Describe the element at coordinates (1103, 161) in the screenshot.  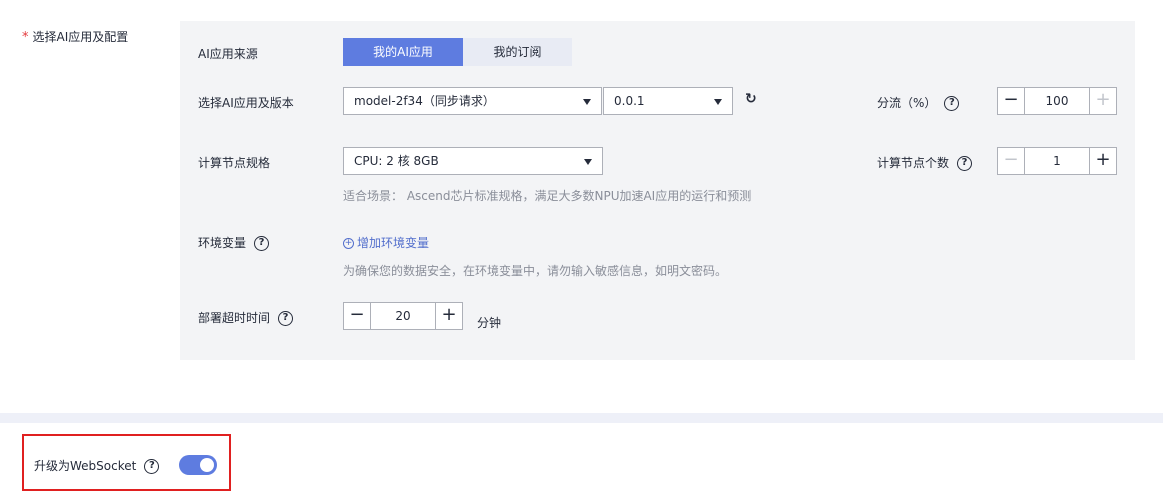
I see `nodes-increment-button: +` at that location.